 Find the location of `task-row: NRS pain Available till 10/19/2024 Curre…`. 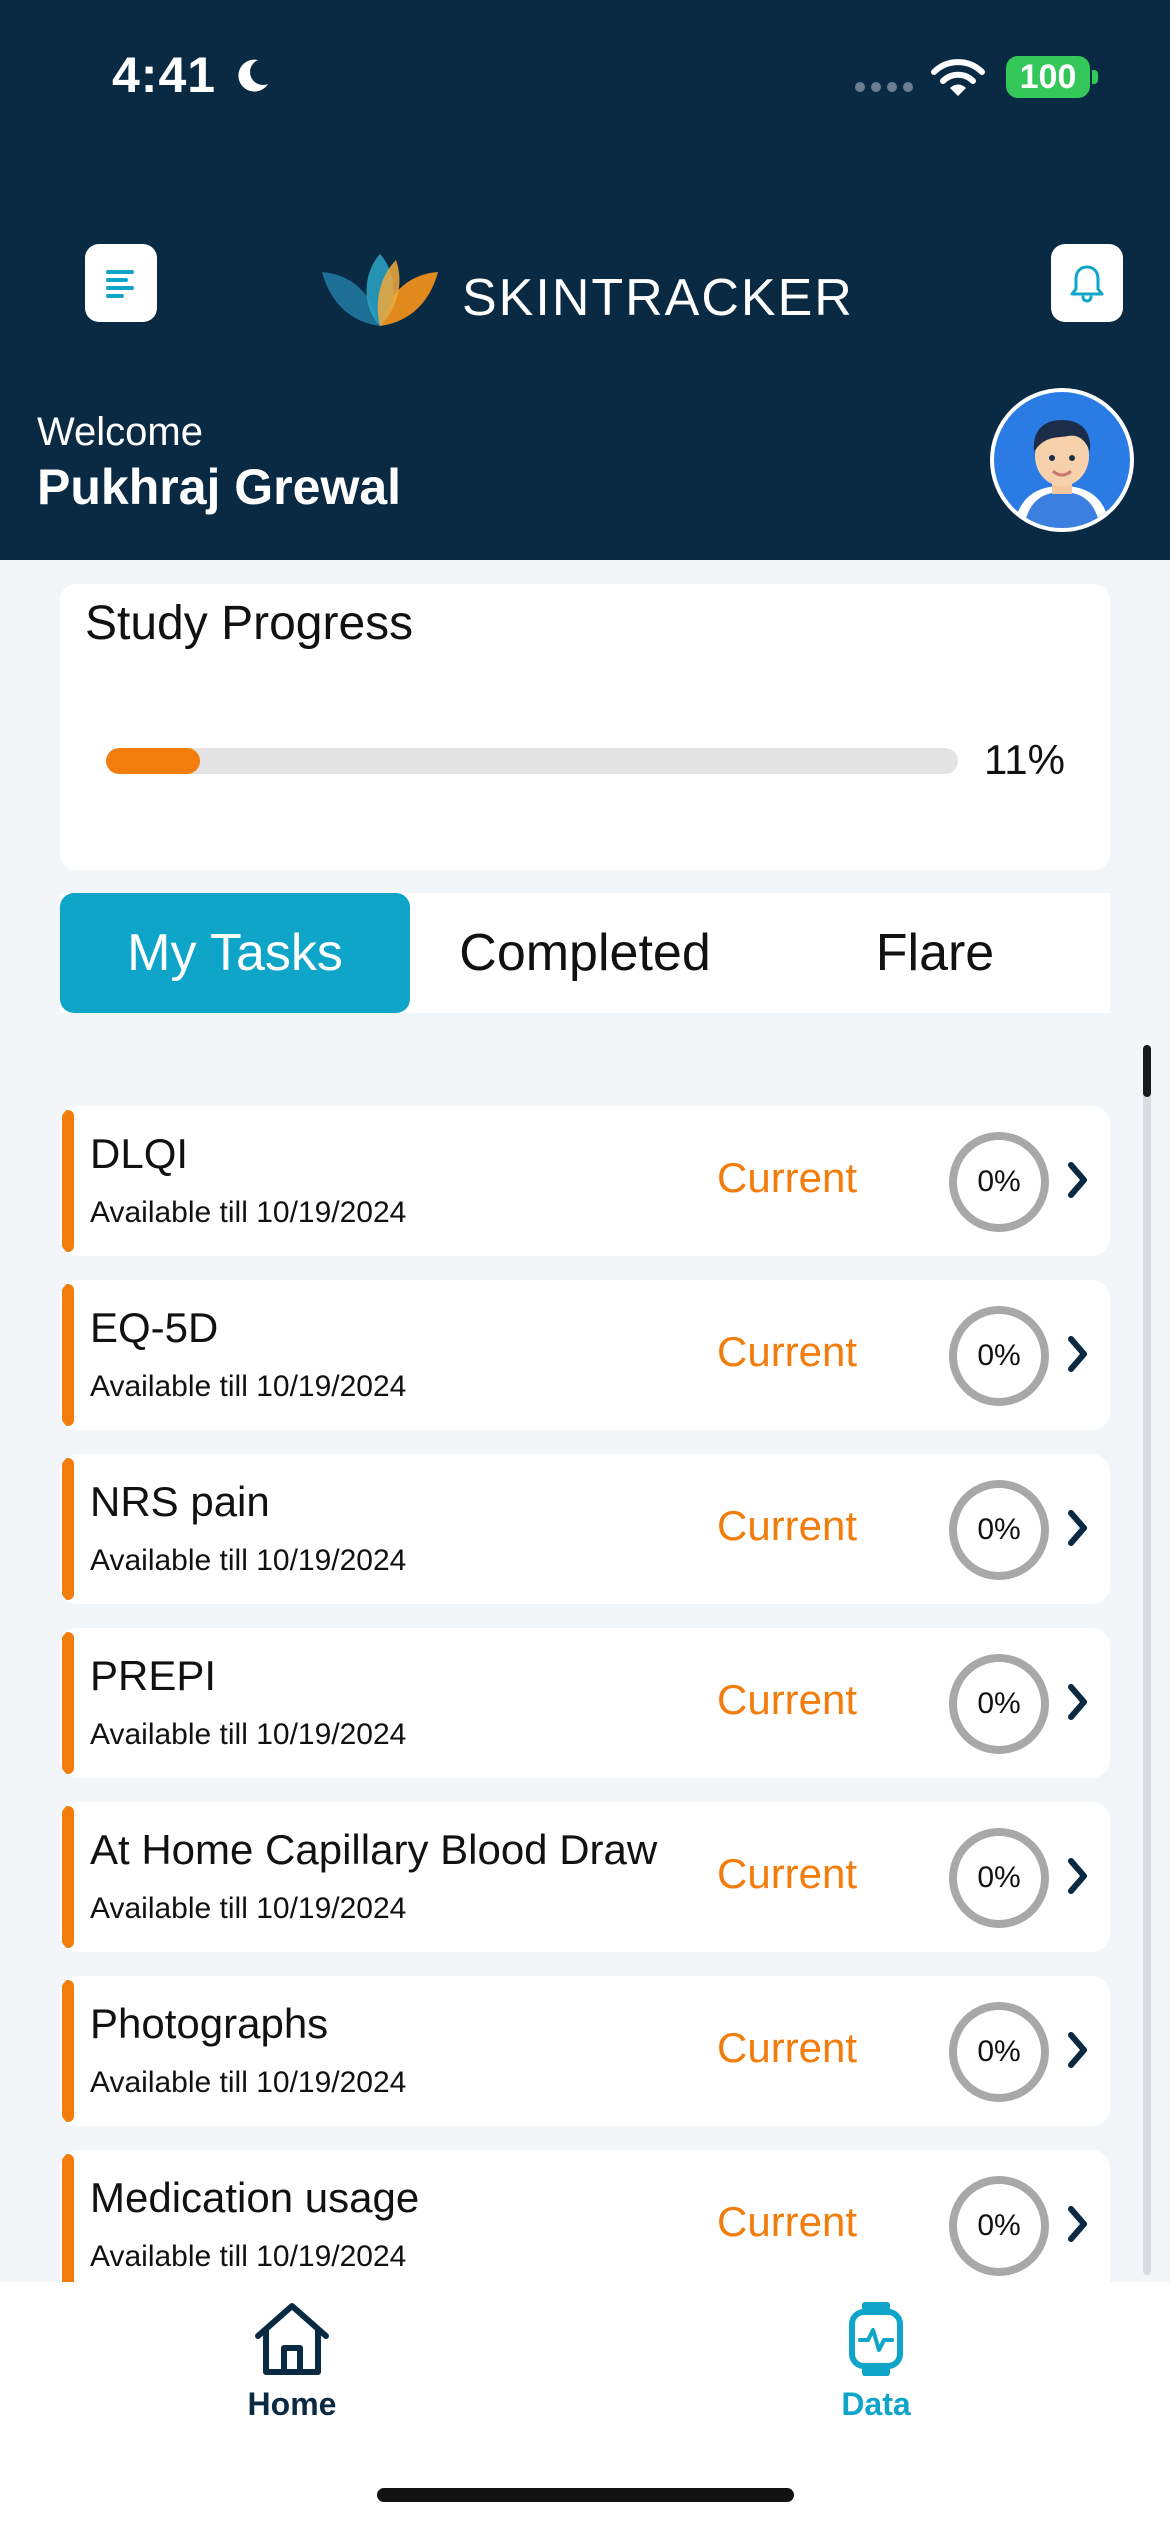

task-row: NRS pain Available till 10/19/2024 Curre… is located at coordinates (585, 1529).